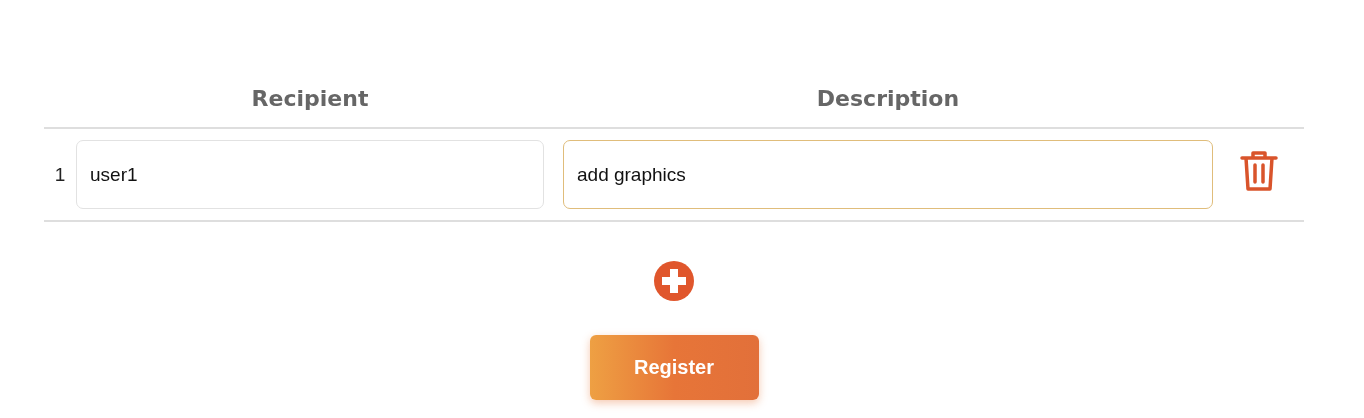 Image resolution: width=1364 pixels, height=418 pixels. What do you see at coordinates (674, 281) in the screenshot?
I see `add-icon` at bounding box center [674, 281].